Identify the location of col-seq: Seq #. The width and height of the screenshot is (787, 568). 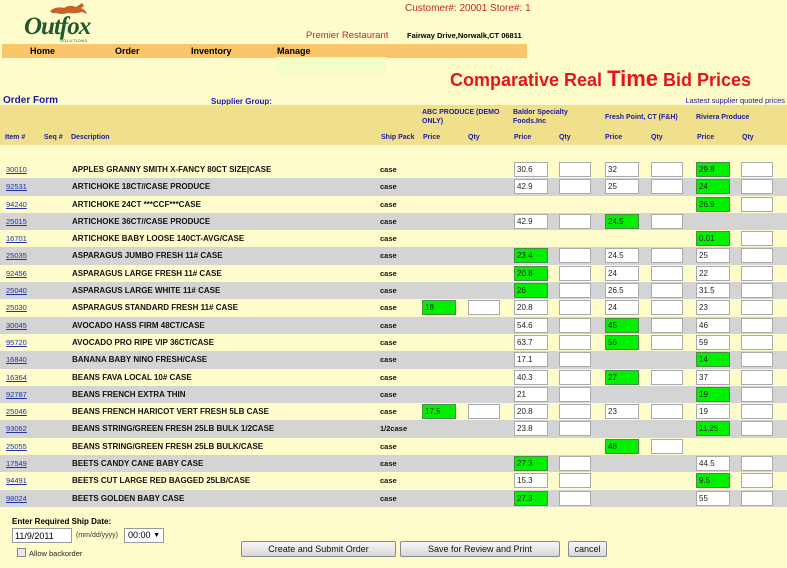
(53, 137).